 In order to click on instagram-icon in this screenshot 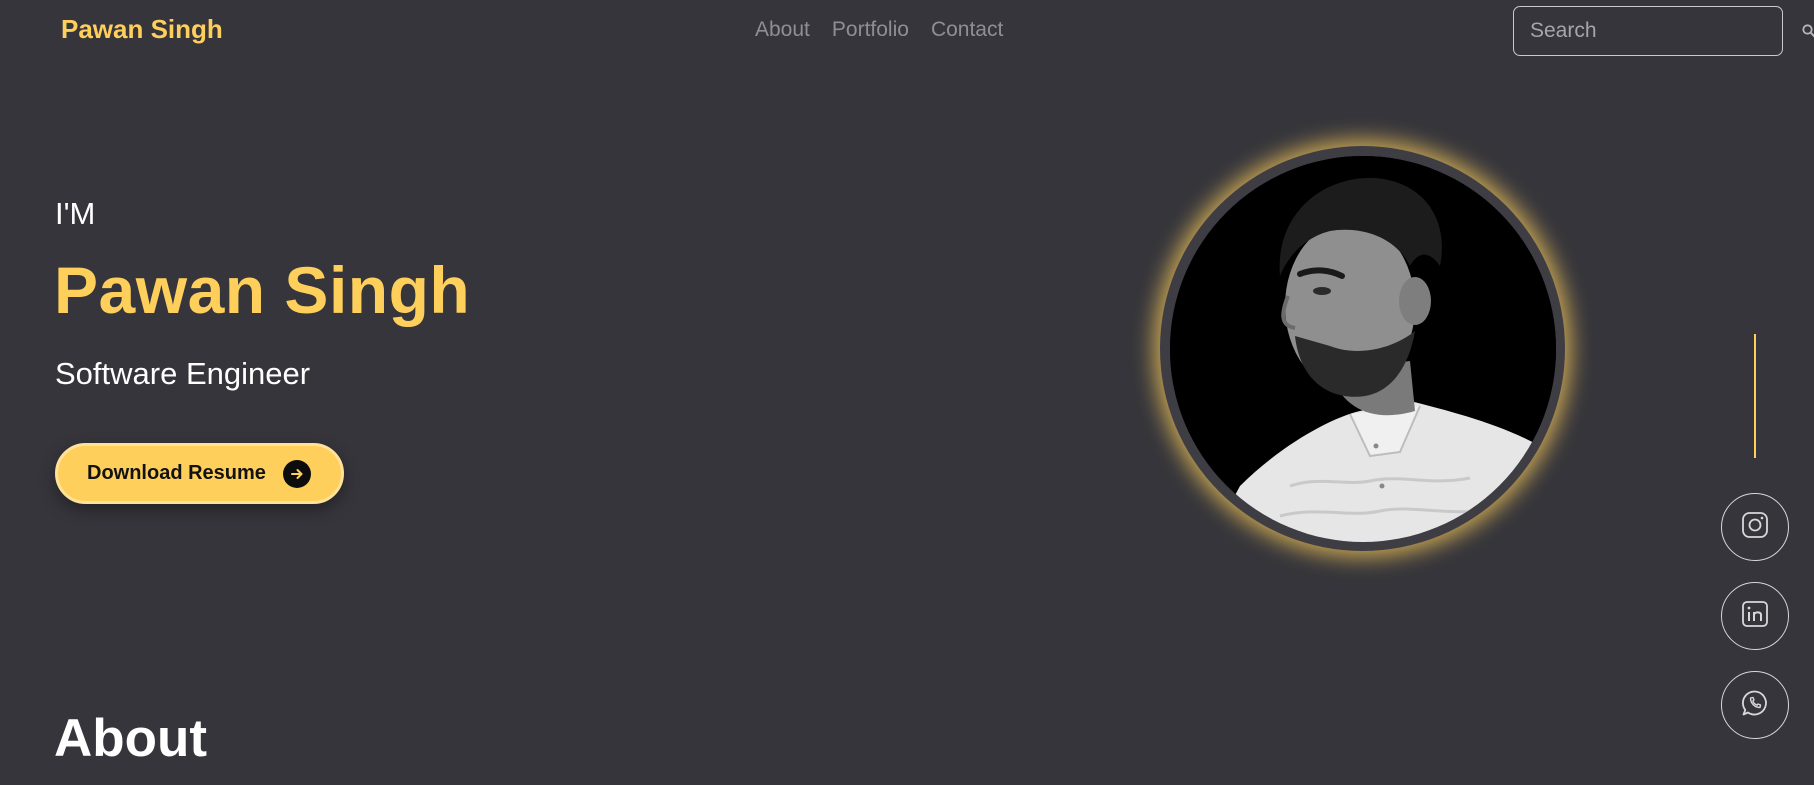, I will do `click(1755, 527)`.